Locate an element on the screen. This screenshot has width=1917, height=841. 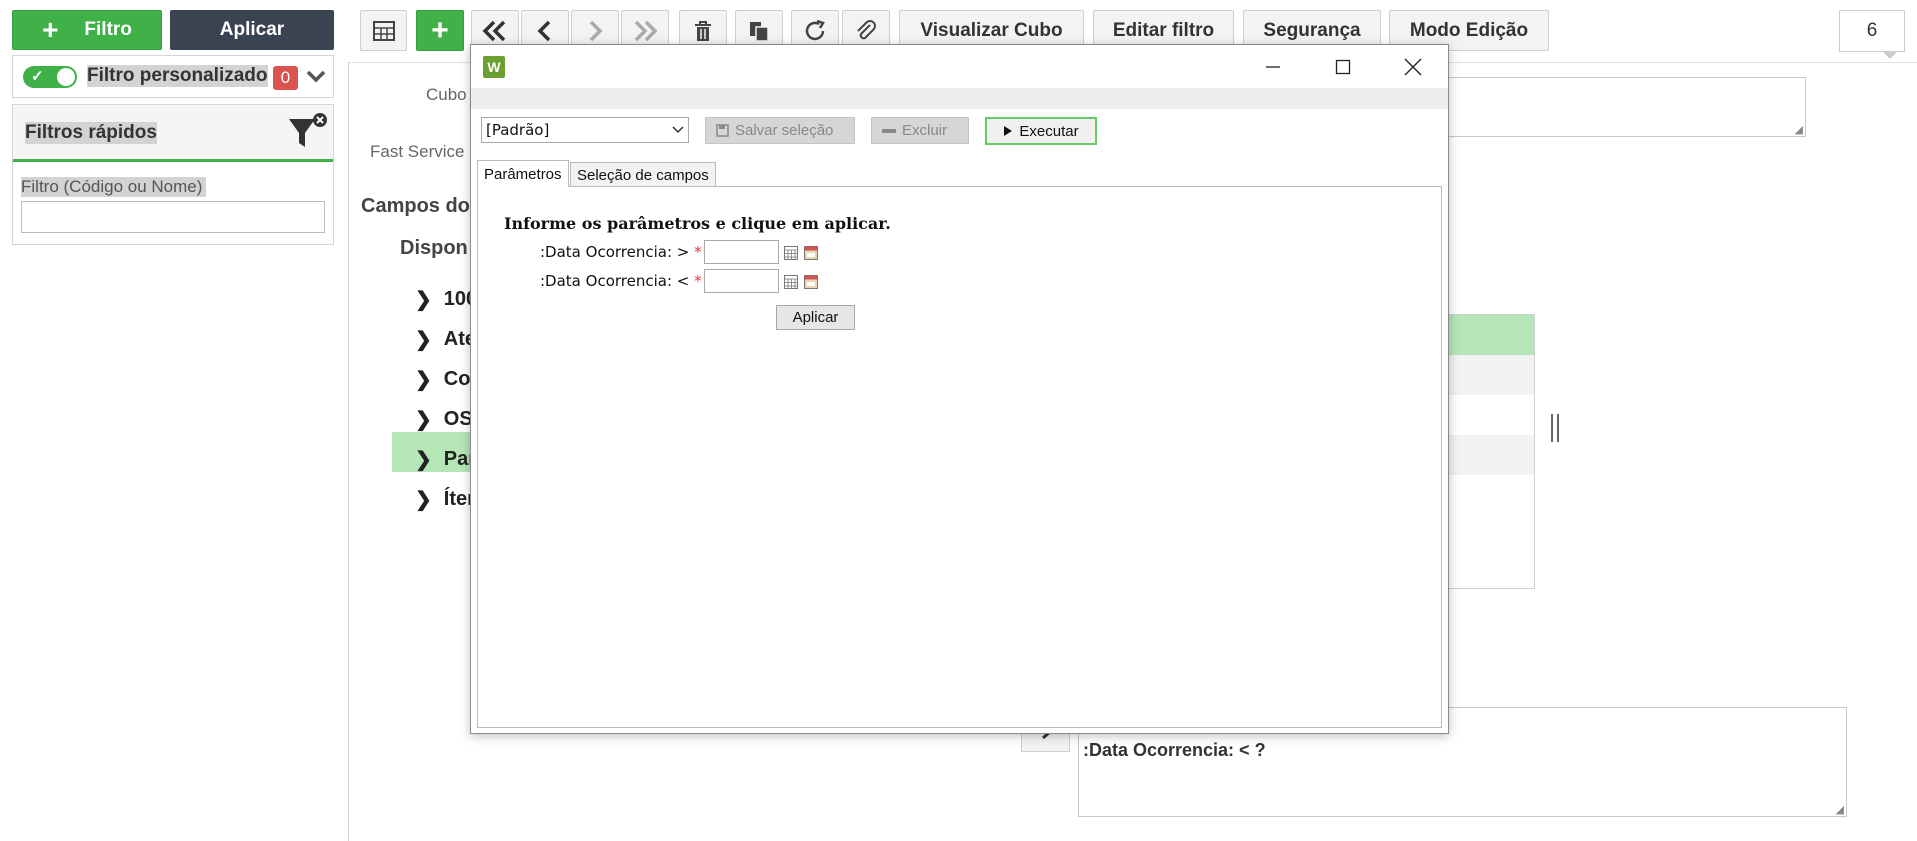
filter-code-name-input is located at coordinates (173, 217).